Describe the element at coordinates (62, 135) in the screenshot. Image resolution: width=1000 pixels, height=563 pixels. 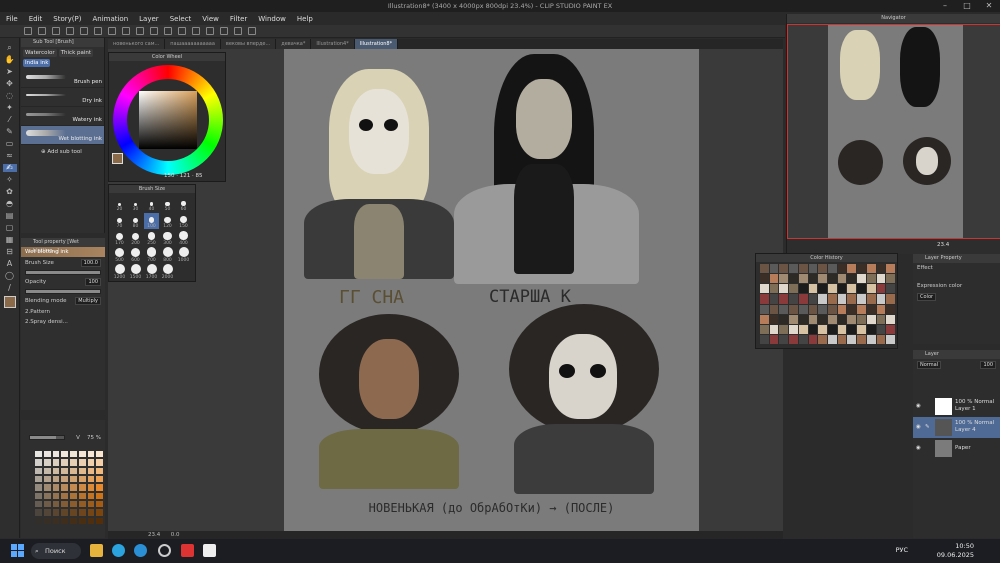
I see `brush-item-active: Wet blotting ink` at that location.